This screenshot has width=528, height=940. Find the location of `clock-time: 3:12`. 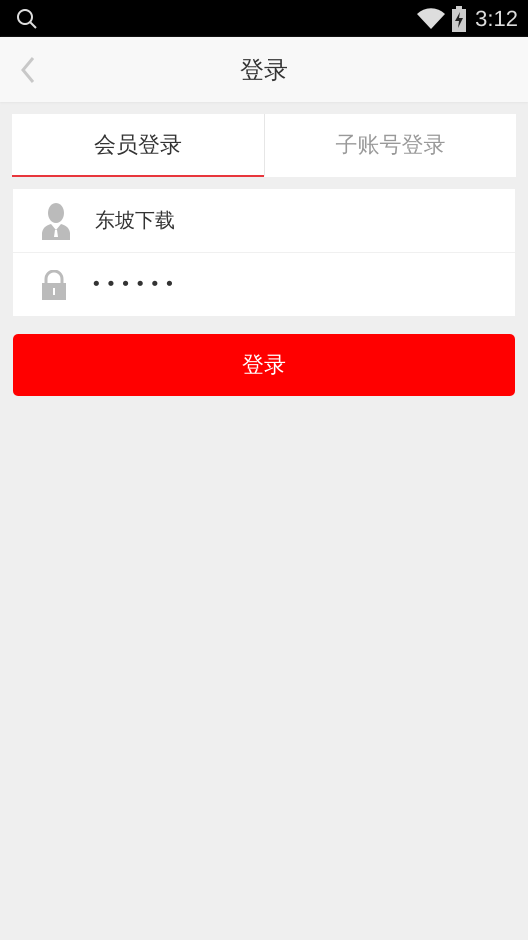

clock-time: 3:12 is located at coordinates (496, 19).